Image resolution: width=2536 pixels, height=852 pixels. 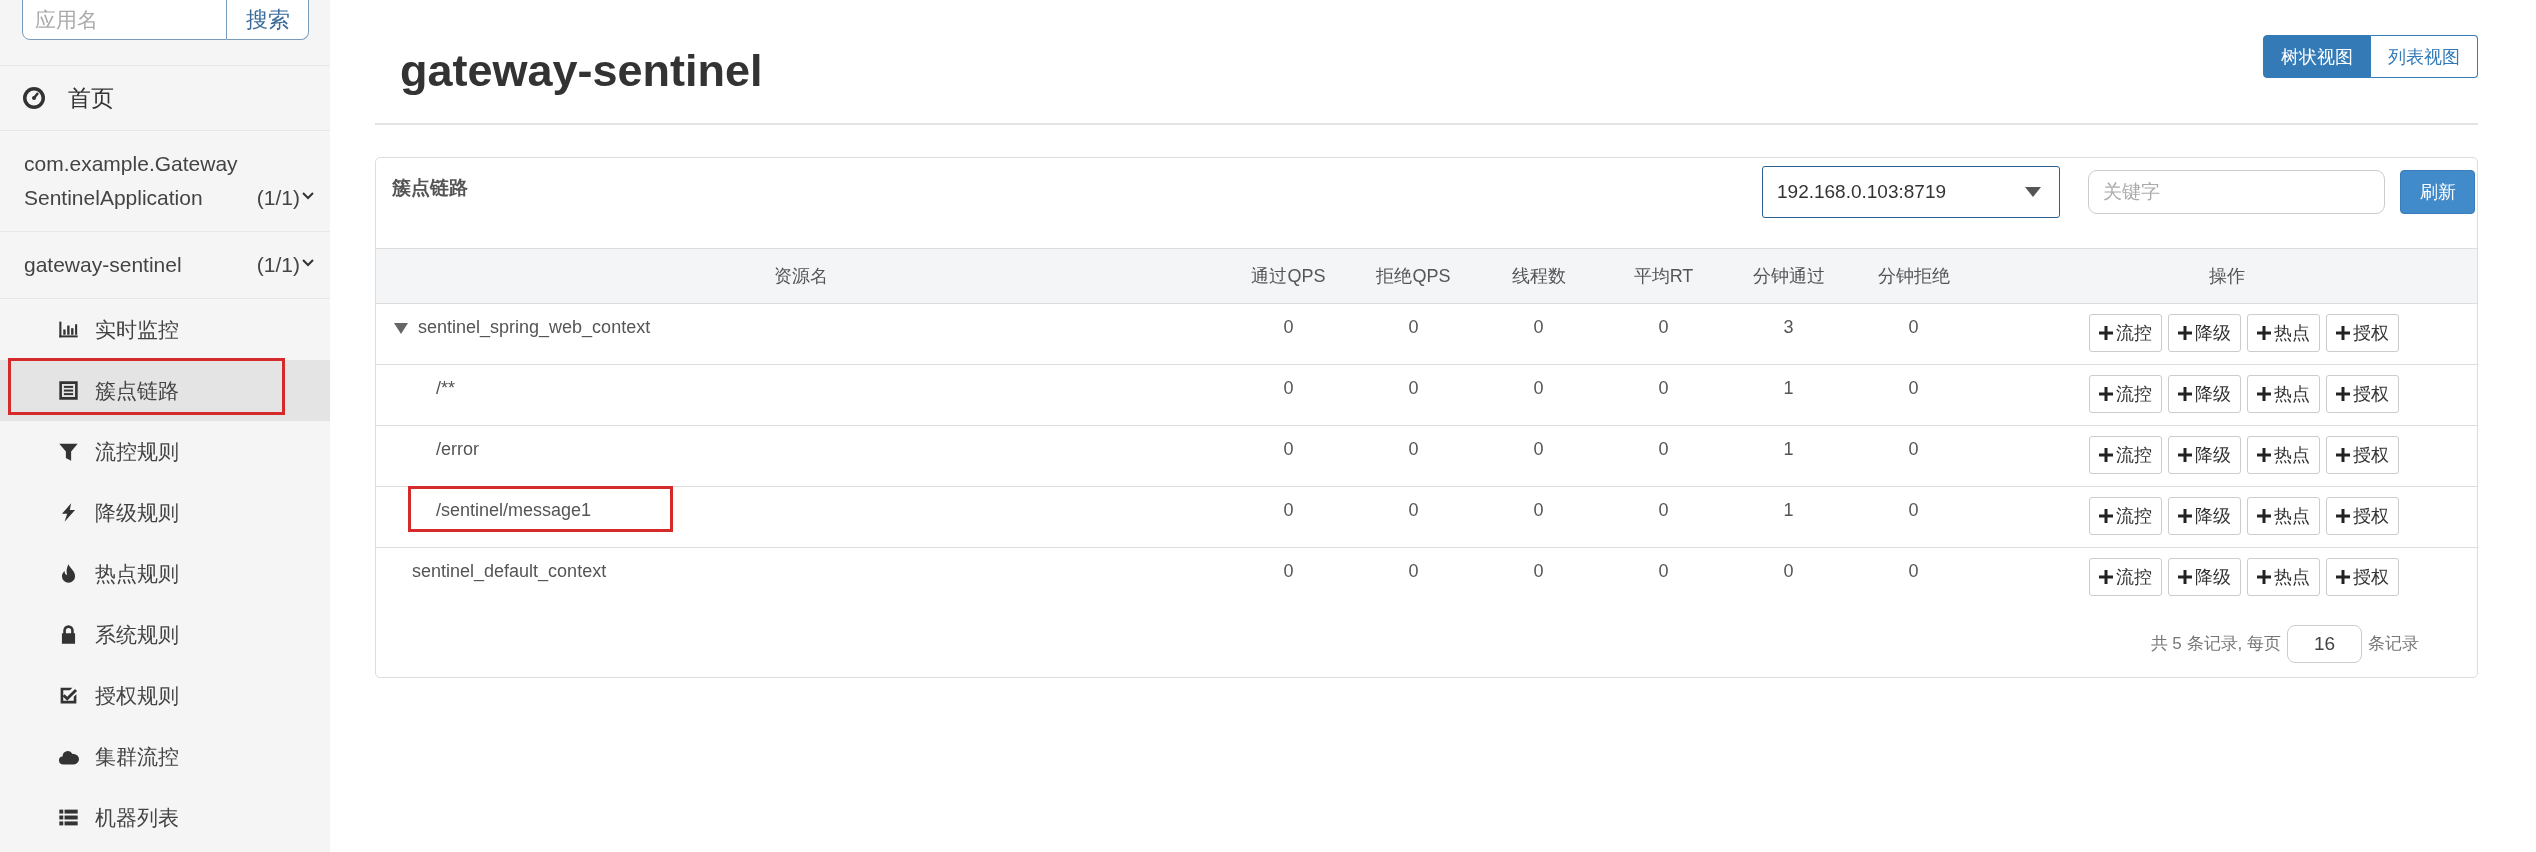 I want to click on column-header: 通过QPS, so click(x=1288, y=276).